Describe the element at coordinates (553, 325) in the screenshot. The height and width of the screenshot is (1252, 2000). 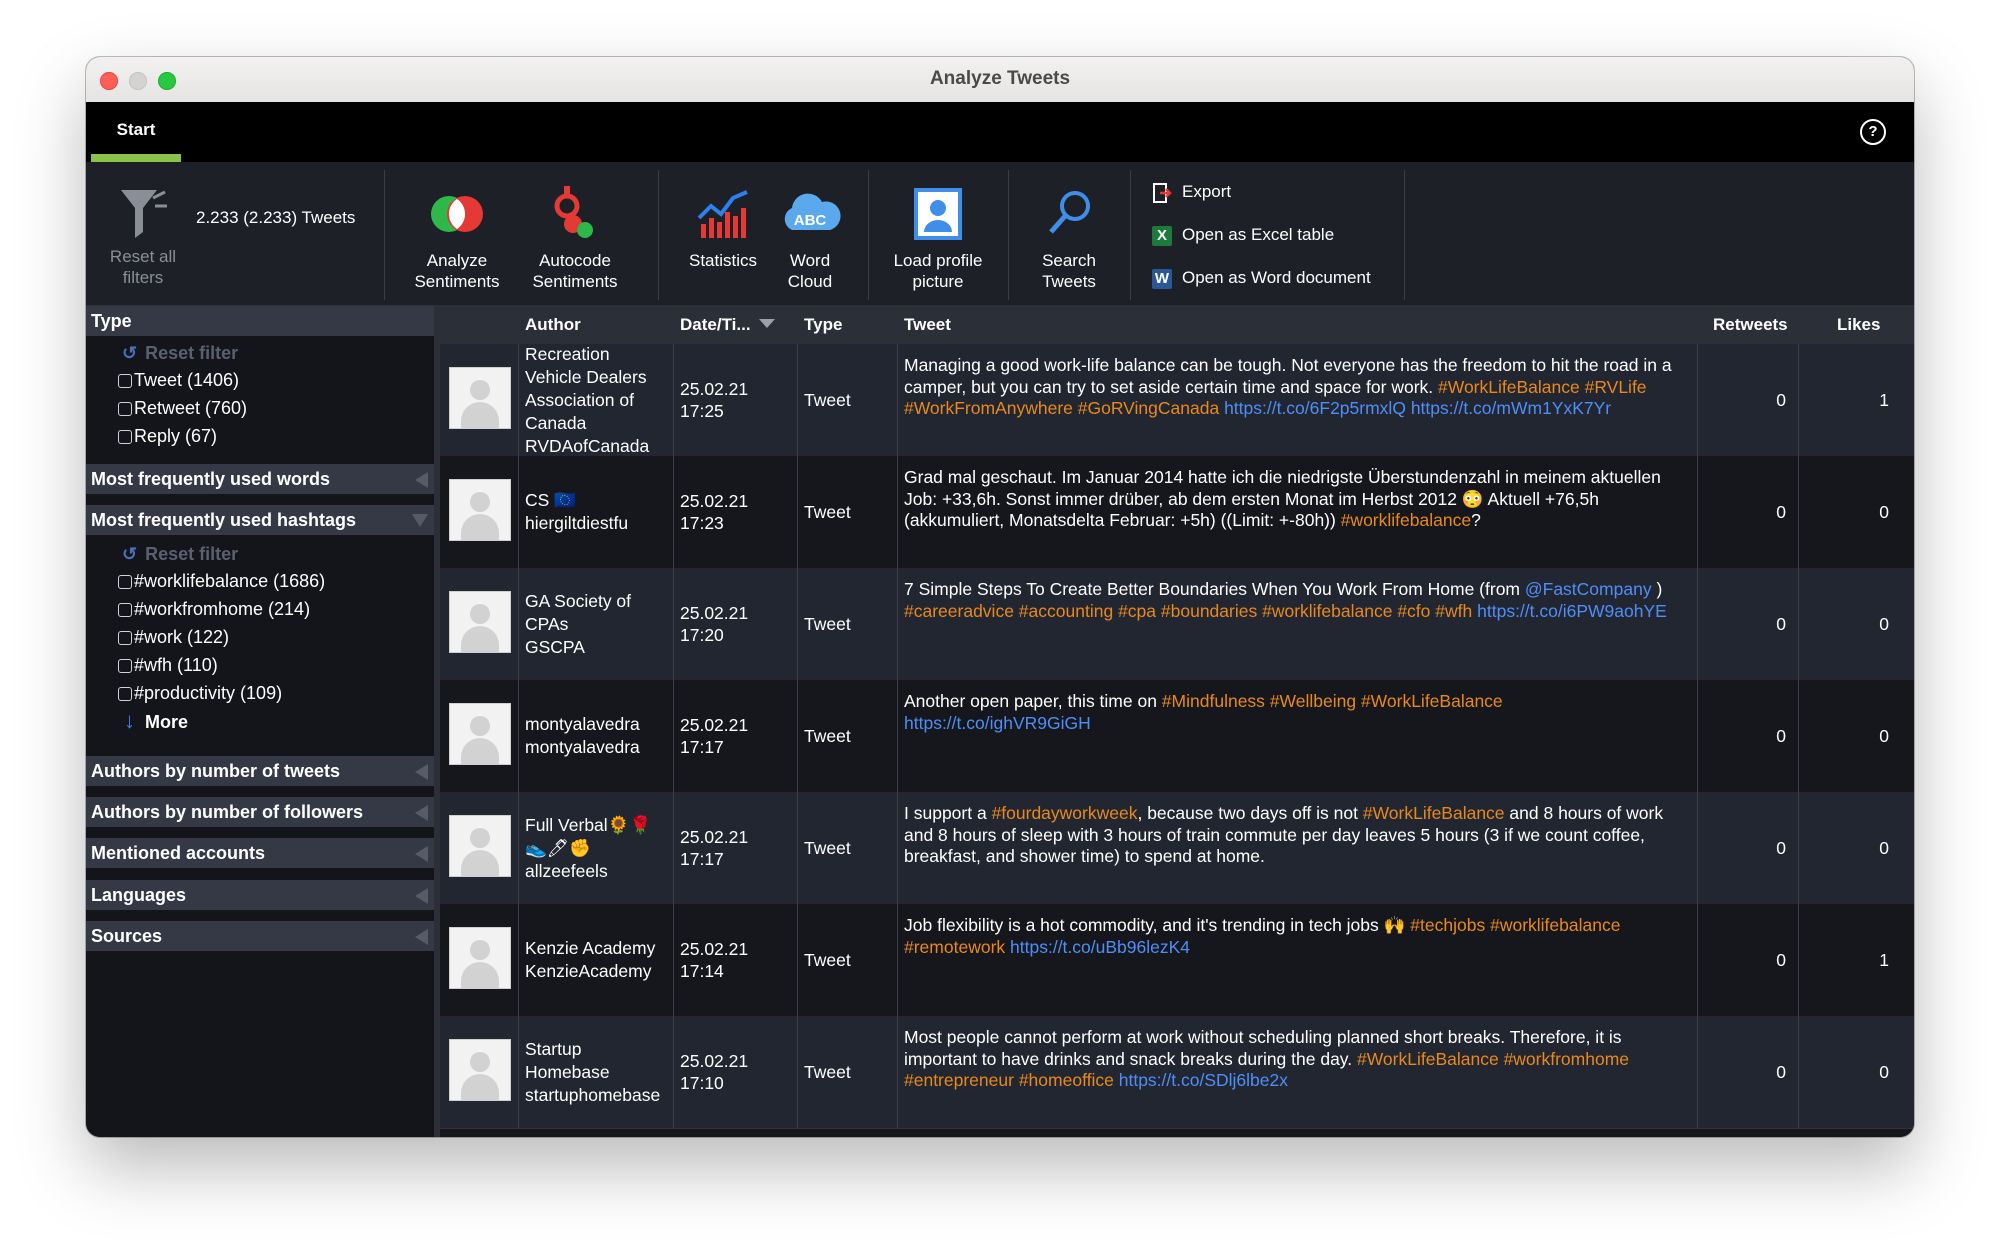
I see `column-header-author: Author` at that location.